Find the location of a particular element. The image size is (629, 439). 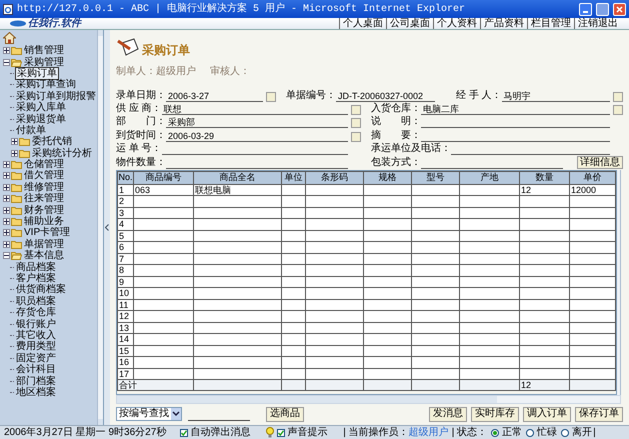

home-icon is located at coordinates (9, 38).